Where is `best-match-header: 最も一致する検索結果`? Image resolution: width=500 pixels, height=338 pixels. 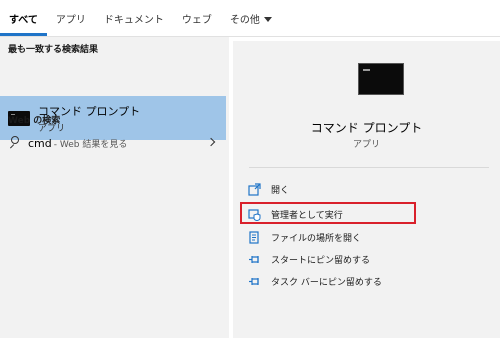 best-match-header: 最も一致する検索結果 is located at coordinates (53, 50).